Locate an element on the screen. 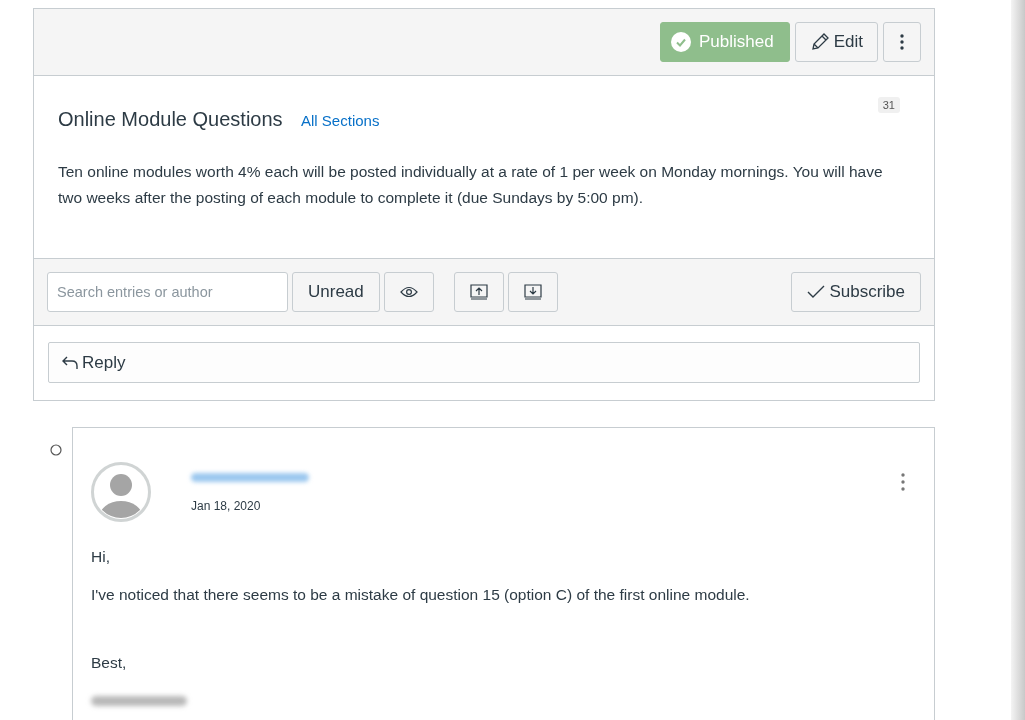 This screenshot has width=1025, height=720. topic-message: Ten online modules worth 4% each will be posted individually at a rate of 1 per week on Monday mornings. You will have two weeks after the posting of each module to complete it (due Sundays by 5:00 pm). is located at coordinates (471, 185).